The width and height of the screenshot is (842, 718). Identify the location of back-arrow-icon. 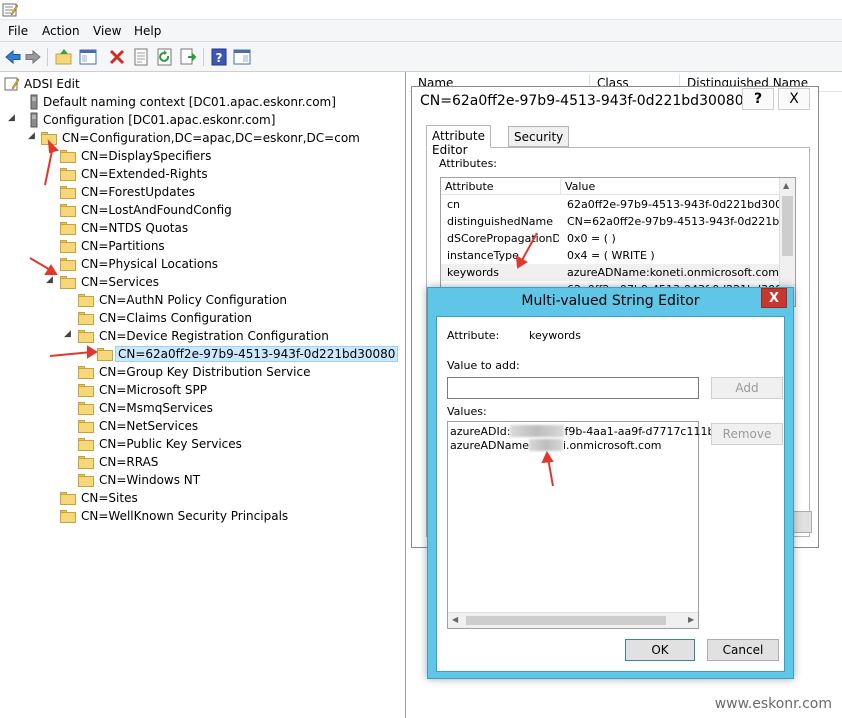
(13, 57).